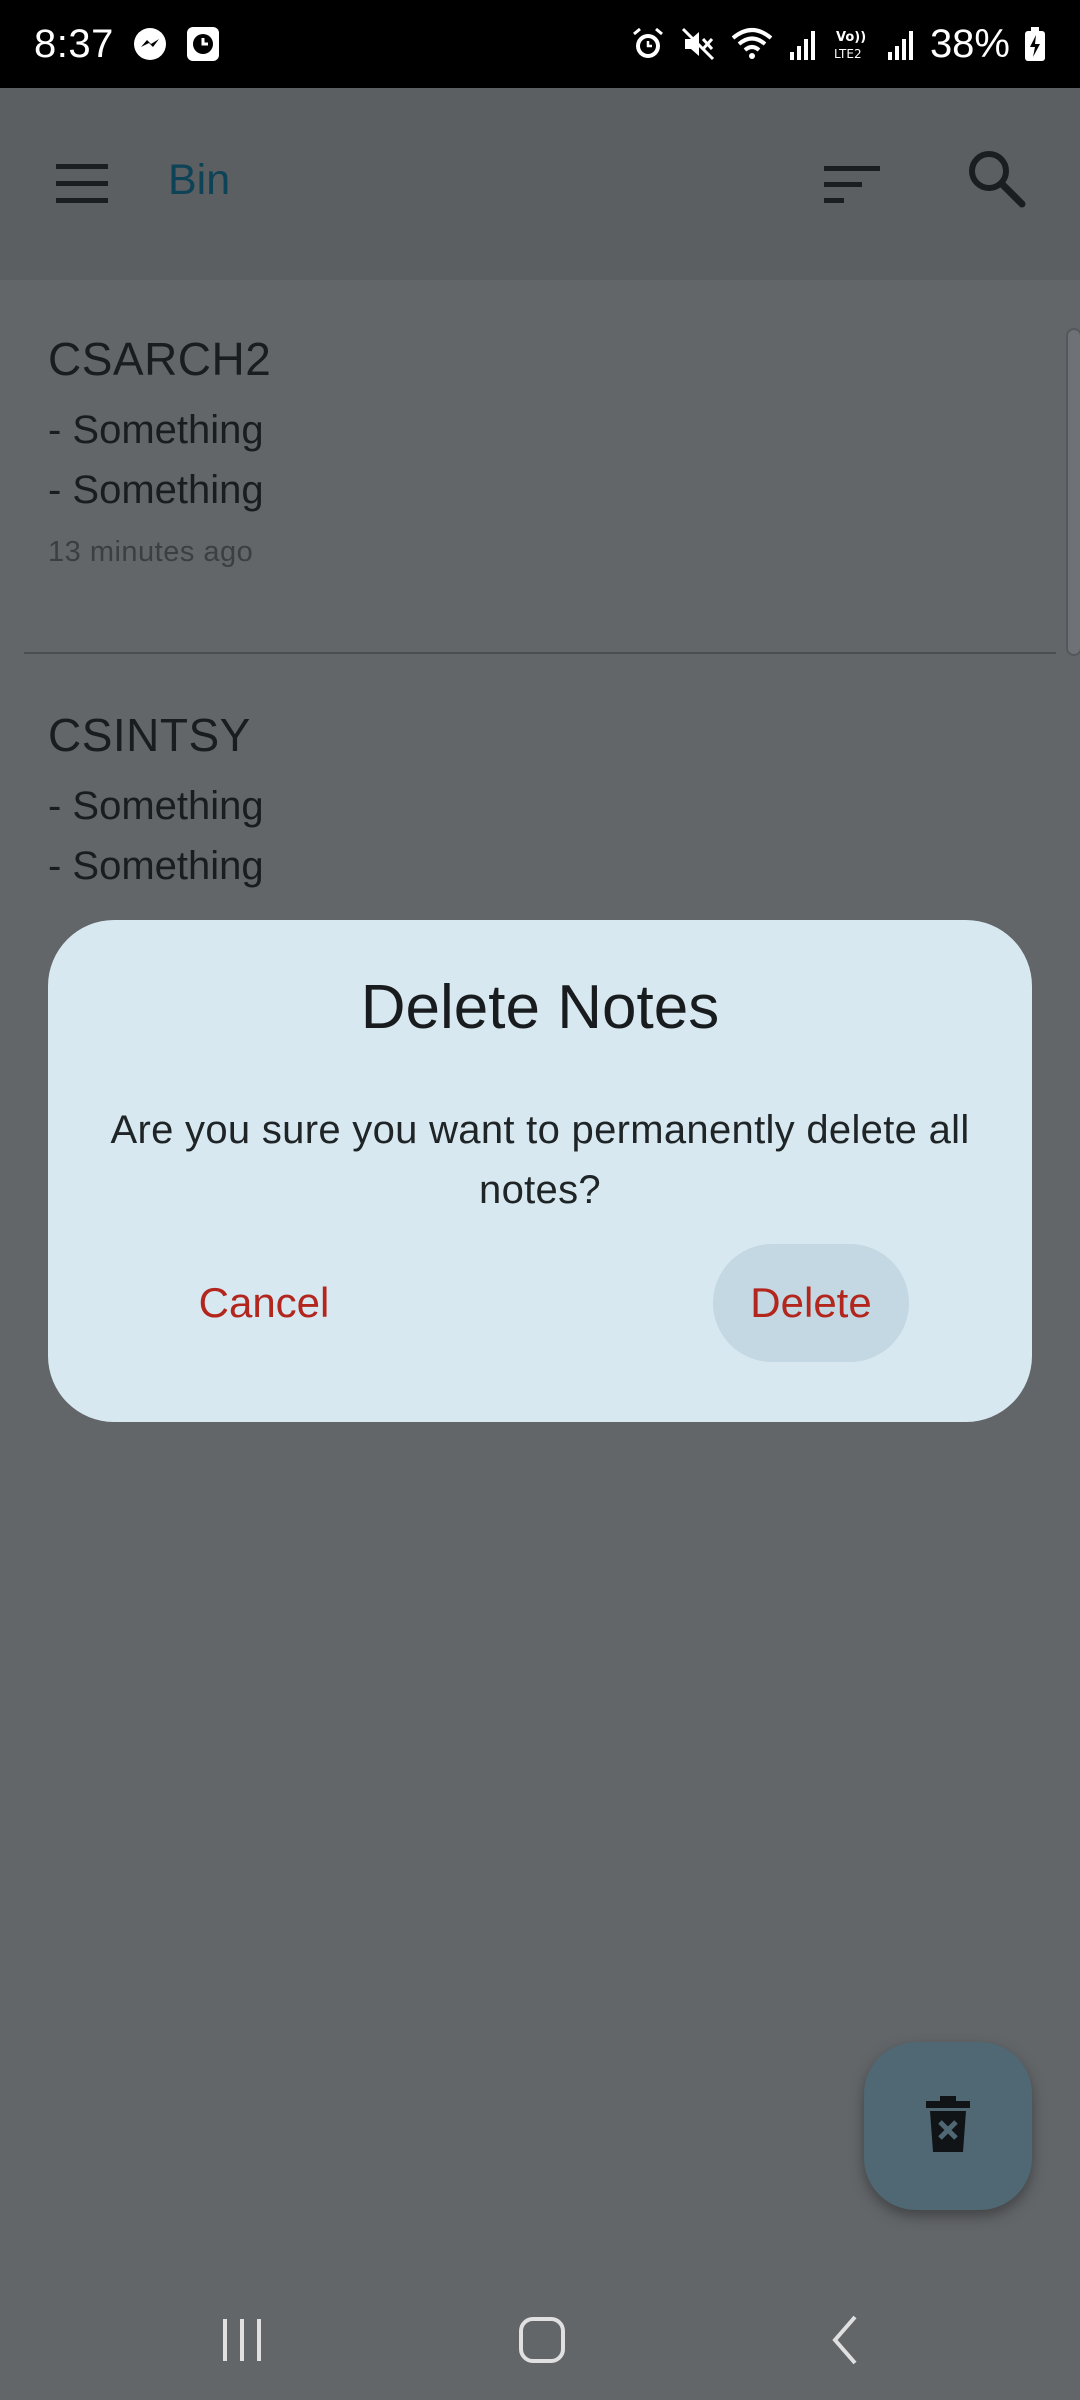 Image resolution: width=1080 pixels, height=2400 pixels. Describe the element at coordinates (127, 44) in the screenshot. I see `status-left: 8:37` at that location.